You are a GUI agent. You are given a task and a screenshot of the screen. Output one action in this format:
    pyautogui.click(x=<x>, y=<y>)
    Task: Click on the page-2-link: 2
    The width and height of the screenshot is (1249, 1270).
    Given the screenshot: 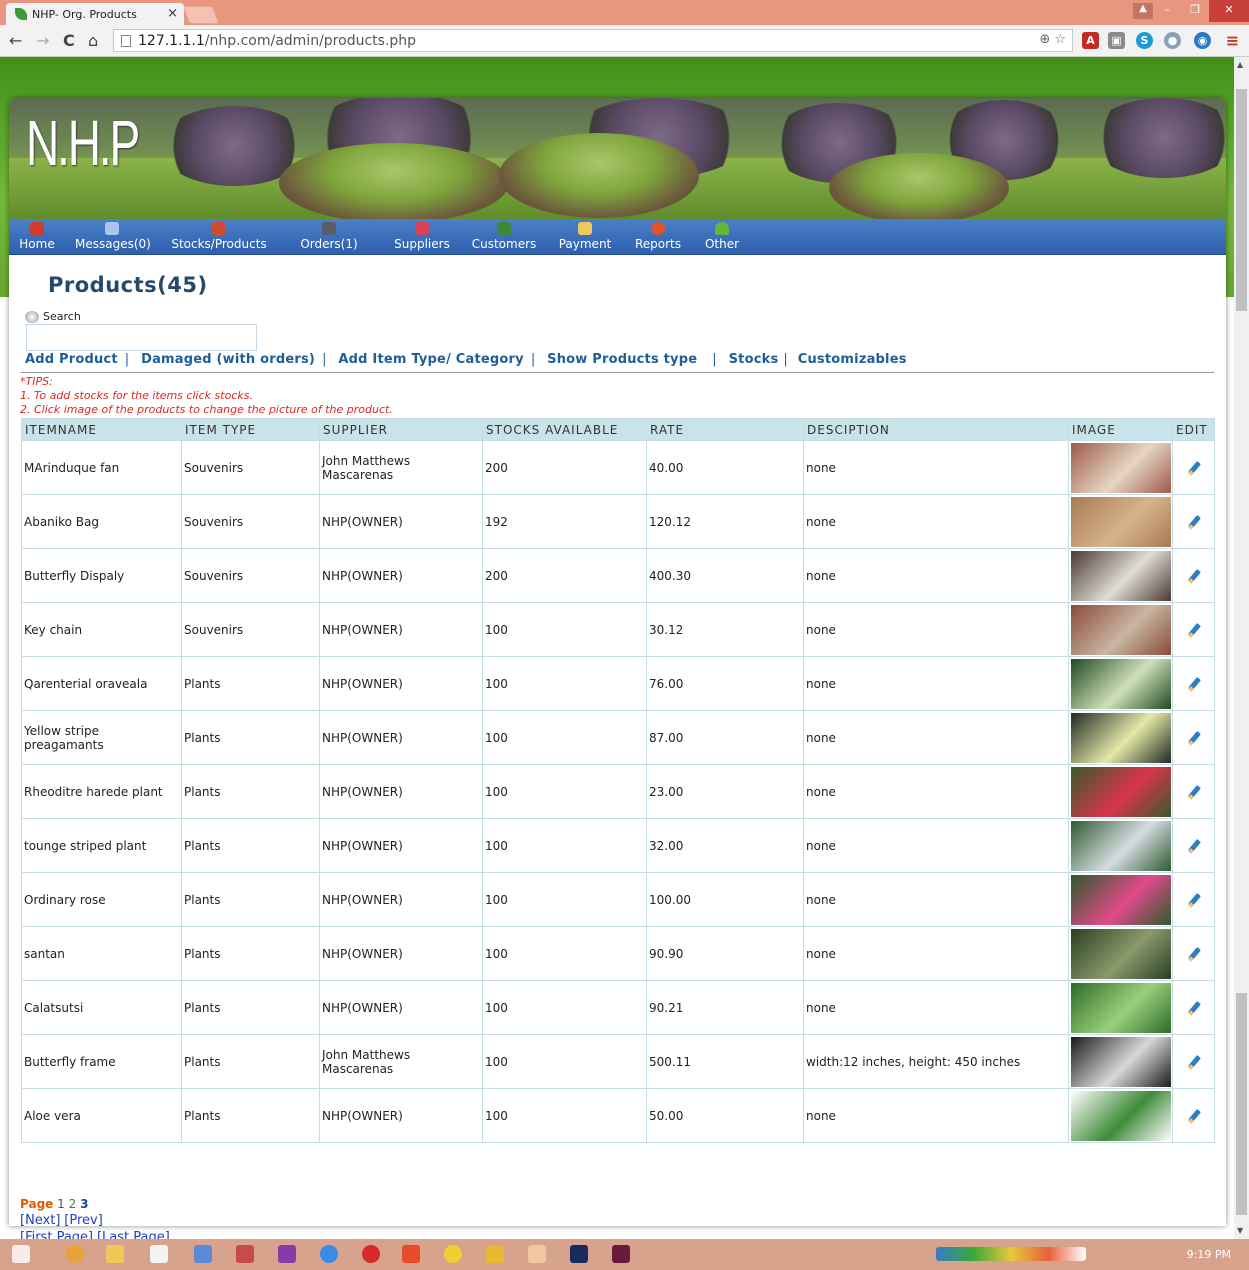 What is the action you would take?
    pyautogui.click(x=73, y=1204)
    